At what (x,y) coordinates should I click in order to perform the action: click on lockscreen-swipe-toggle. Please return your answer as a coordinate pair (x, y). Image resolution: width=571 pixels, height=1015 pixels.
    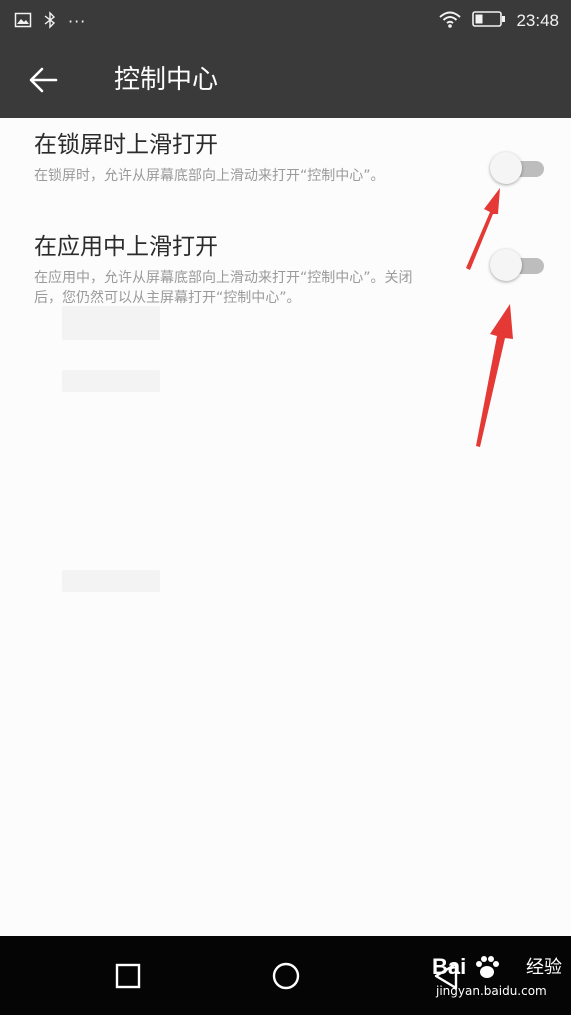
    Looking at the image, I should click on (517, 168).